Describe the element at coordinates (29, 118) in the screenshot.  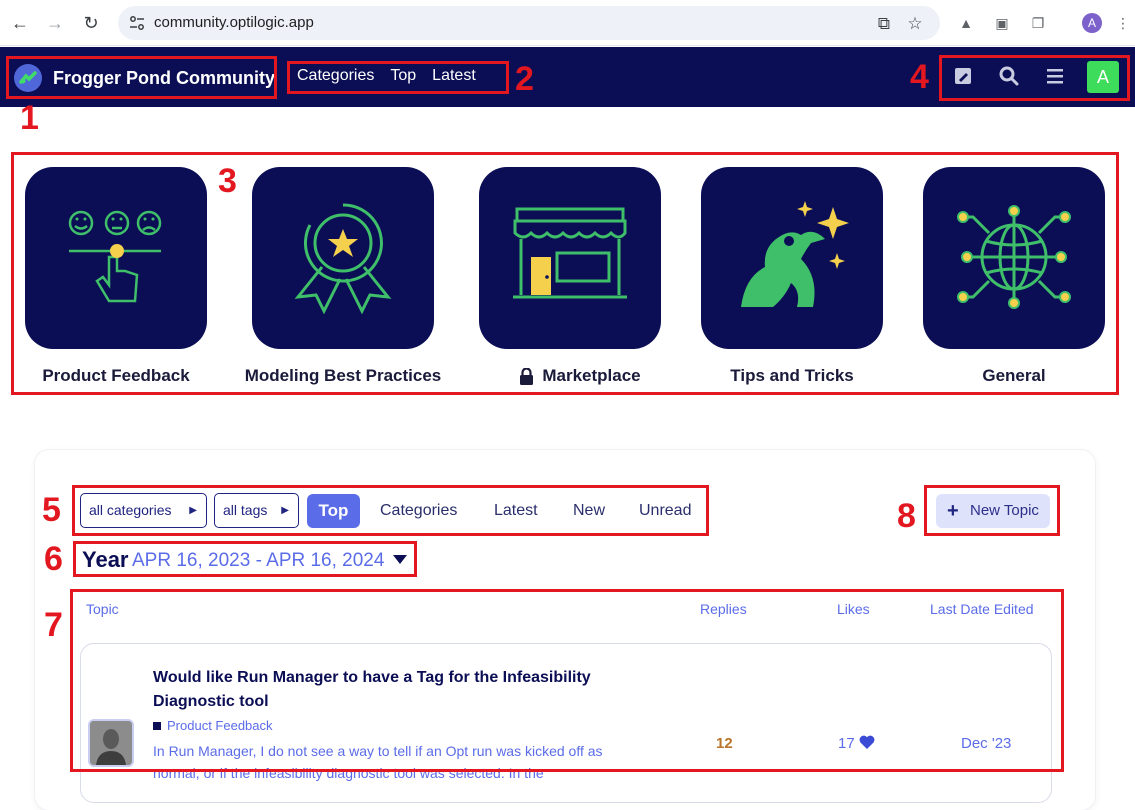
I see `annotation-number-1: 1` at that location.